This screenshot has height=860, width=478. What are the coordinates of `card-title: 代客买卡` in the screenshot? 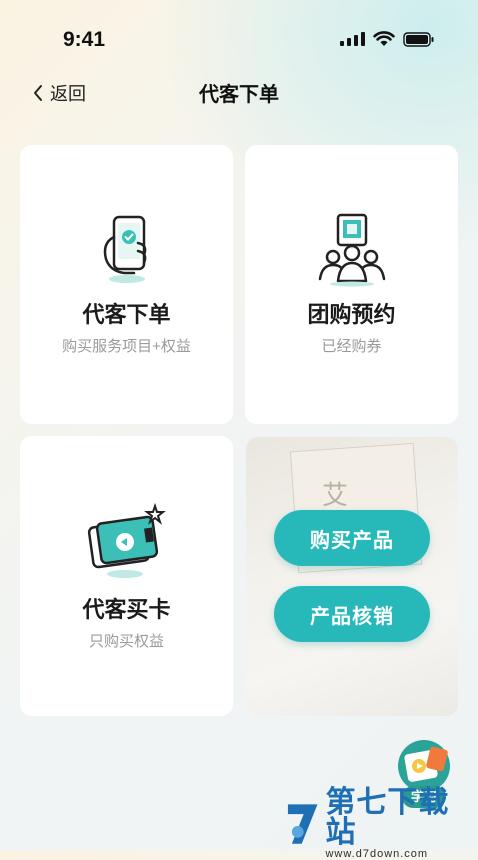 It's located at (126, 609).